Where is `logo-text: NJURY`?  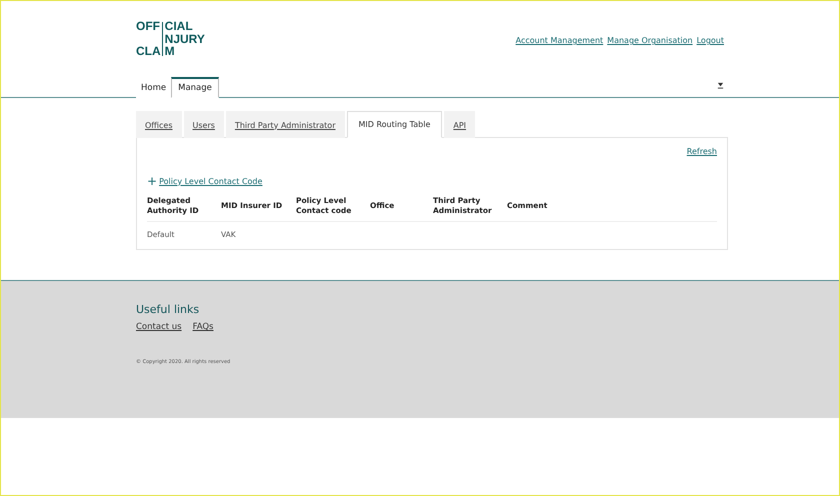
logo-text: NJURY is located at coordinates (184, 38).